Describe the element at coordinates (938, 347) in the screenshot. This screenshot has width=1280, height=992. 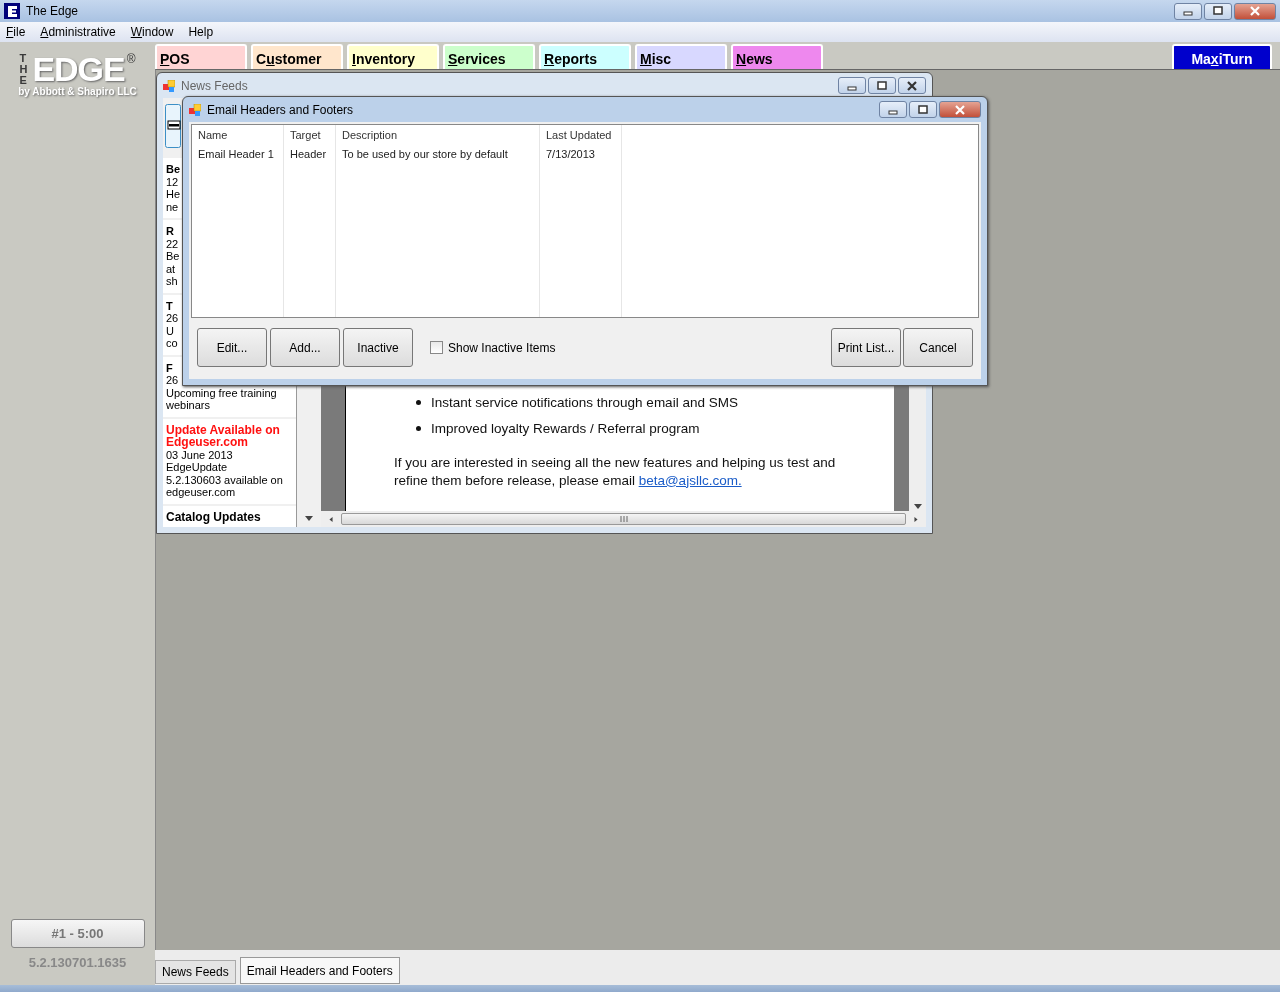
I see `dialog-button: Cancel` at that location.